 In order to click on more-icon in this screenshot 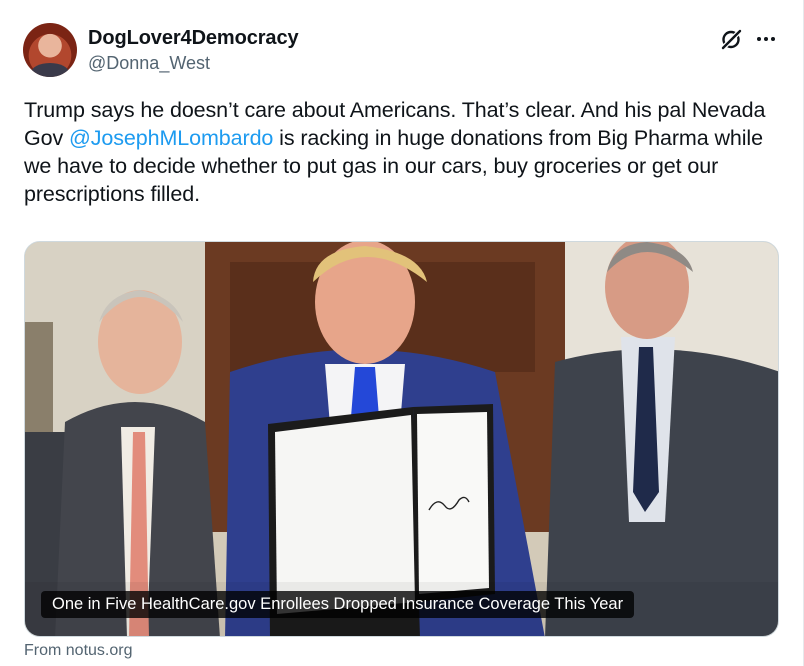, I will do `click(766, 39)`.